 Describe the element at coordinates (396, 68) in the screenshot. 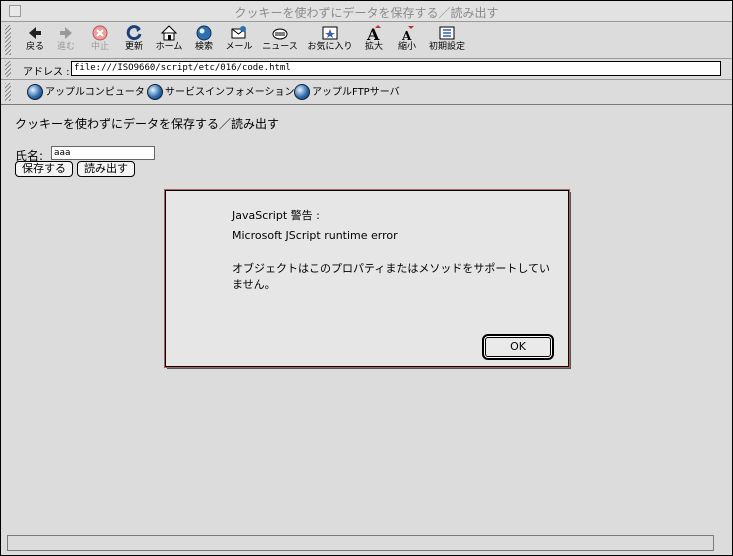

I see `address-input: file:///ISO9660/script/etc/016/code.html` at that location.